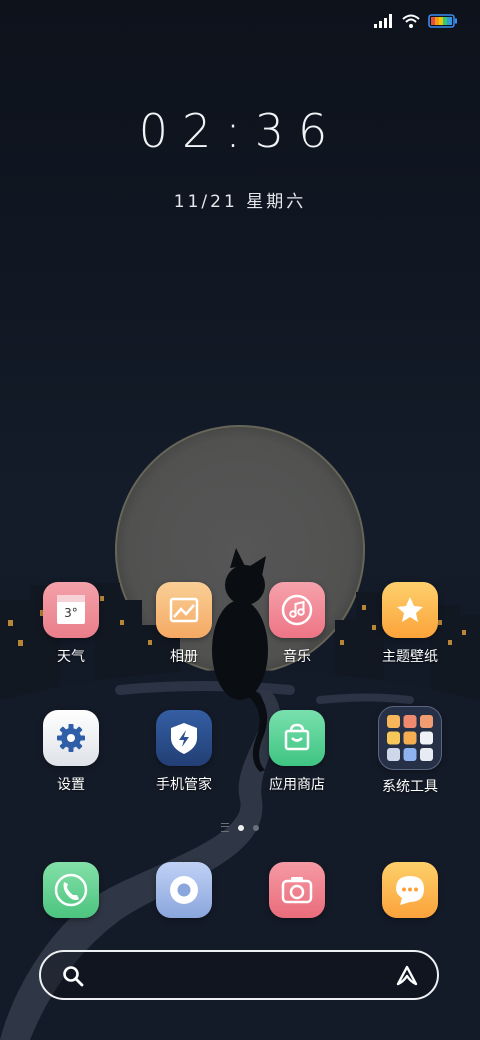  I want to click on page-dot, so click(256, 827).